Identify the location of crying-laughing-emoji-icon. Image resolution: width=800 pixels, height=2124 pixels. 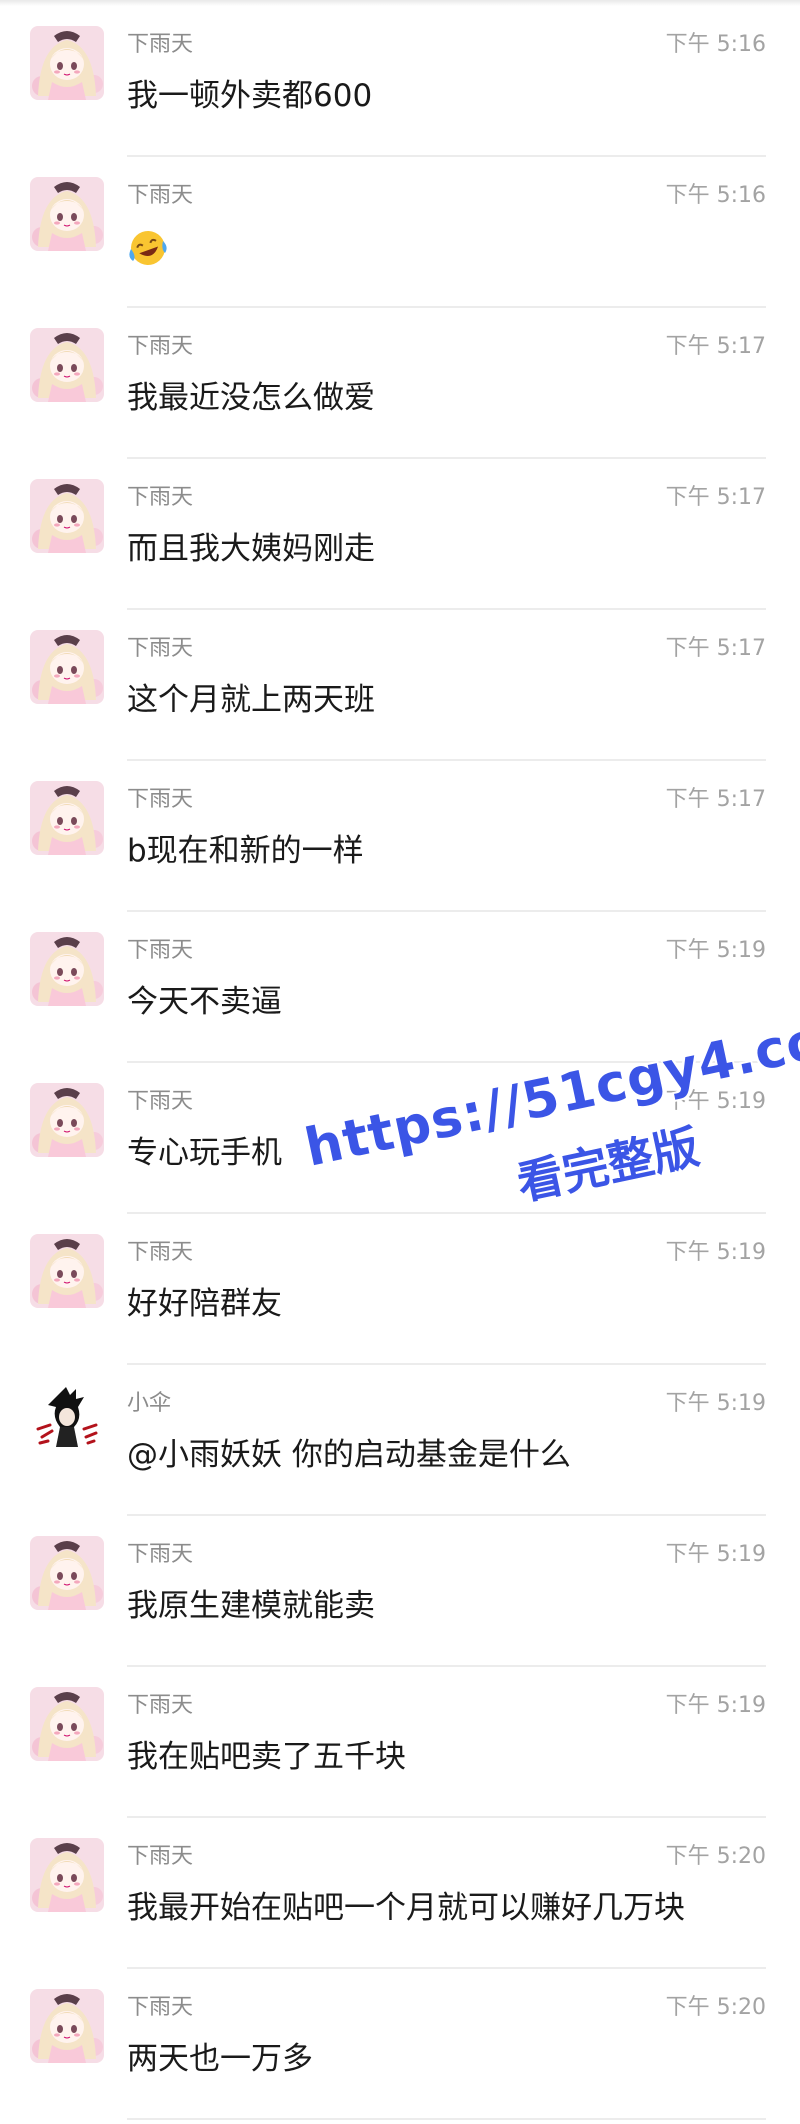
(148, 248).